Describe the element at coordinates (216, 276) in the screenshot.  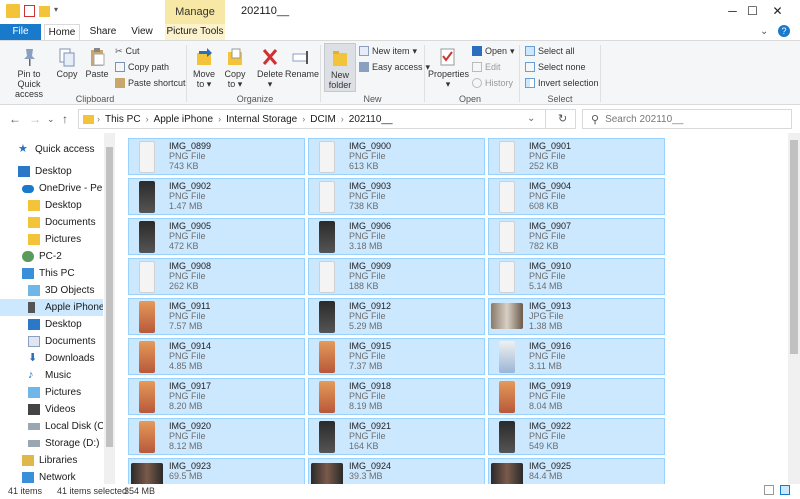
I see `file-tile: IMG_0908 PNG File 262 KB` at that location.